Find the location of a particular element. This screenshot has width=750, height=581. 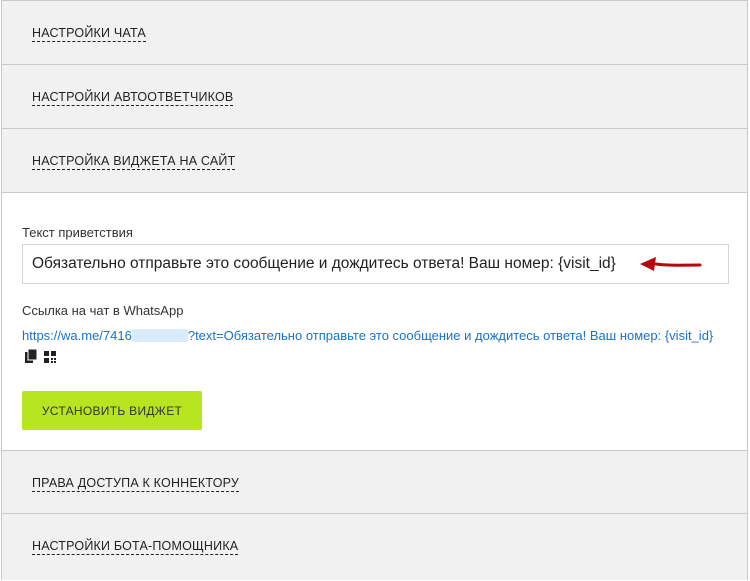

section-title-connector-access: ПРАВА ДОСТУПА К КОННЕКТОРУ is located at coordinates (136, 484).